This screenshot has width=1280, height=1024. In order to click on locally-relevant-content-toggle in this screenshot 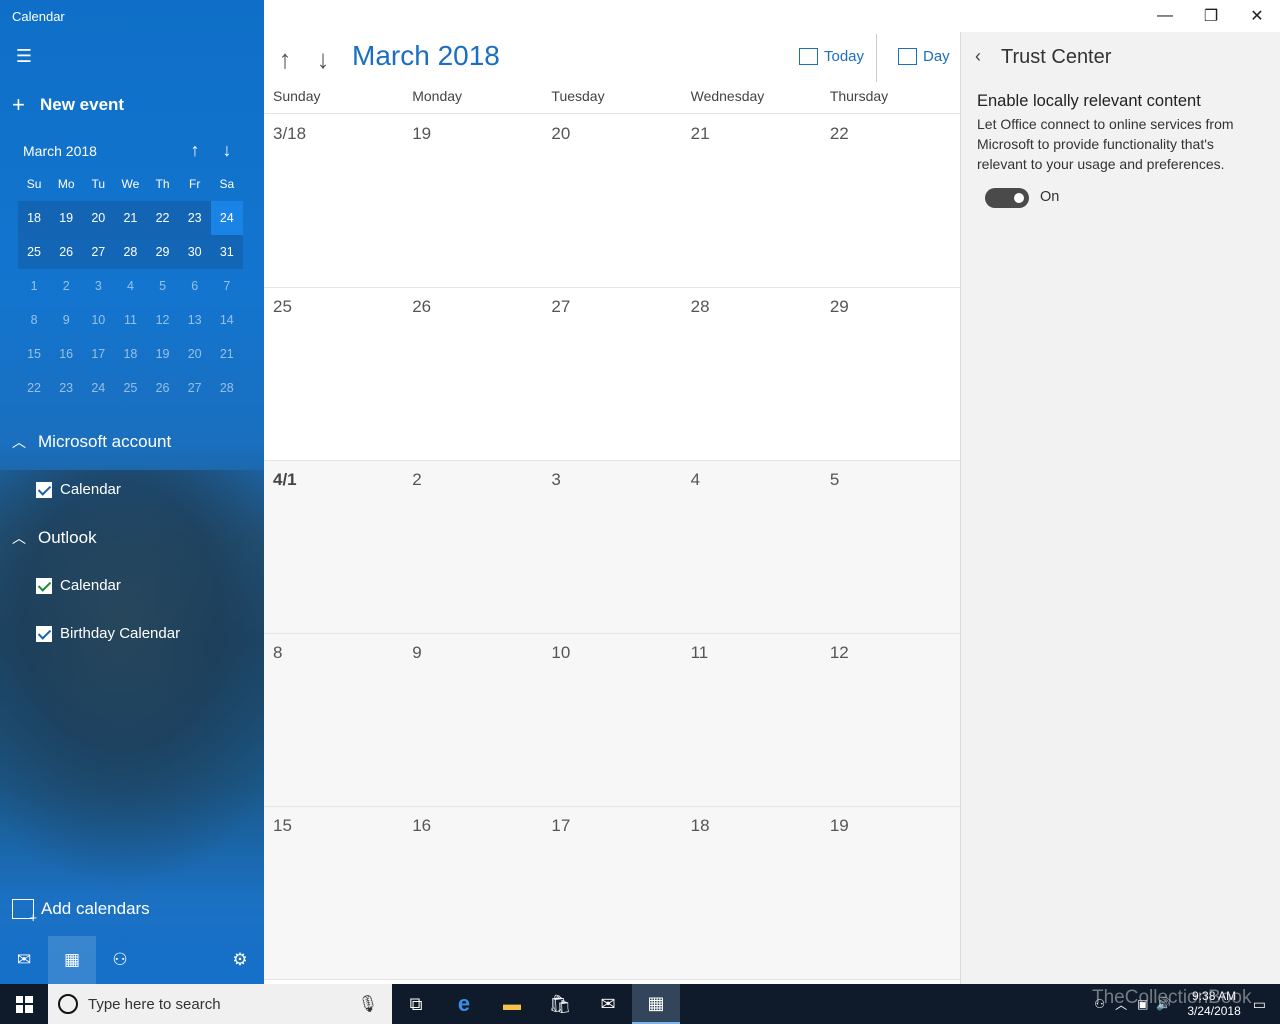, I will do `click(1007, 198)`.